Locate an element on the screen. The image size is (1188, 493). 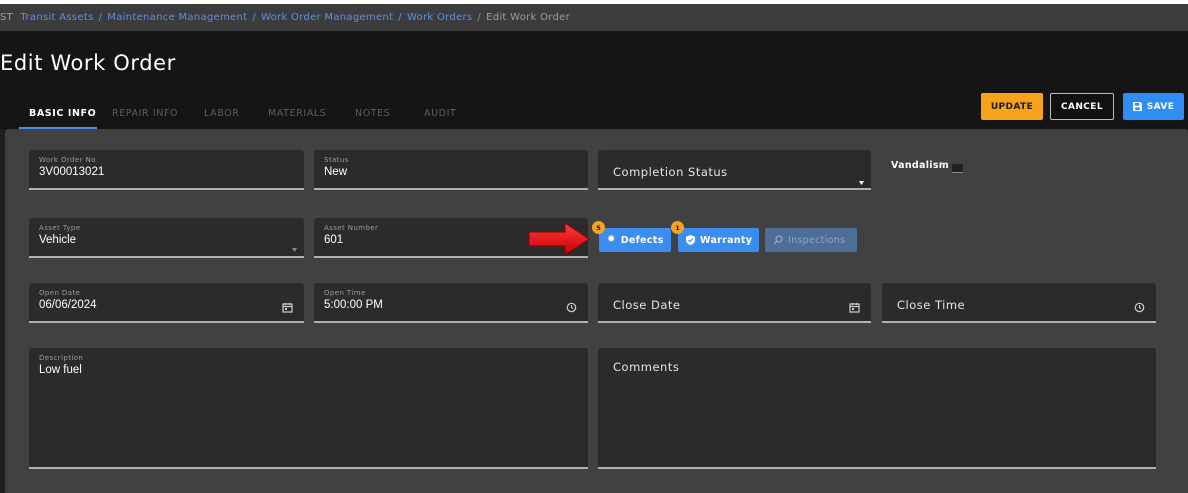
vandalism-checkbox is located at coordinates (957, 168).